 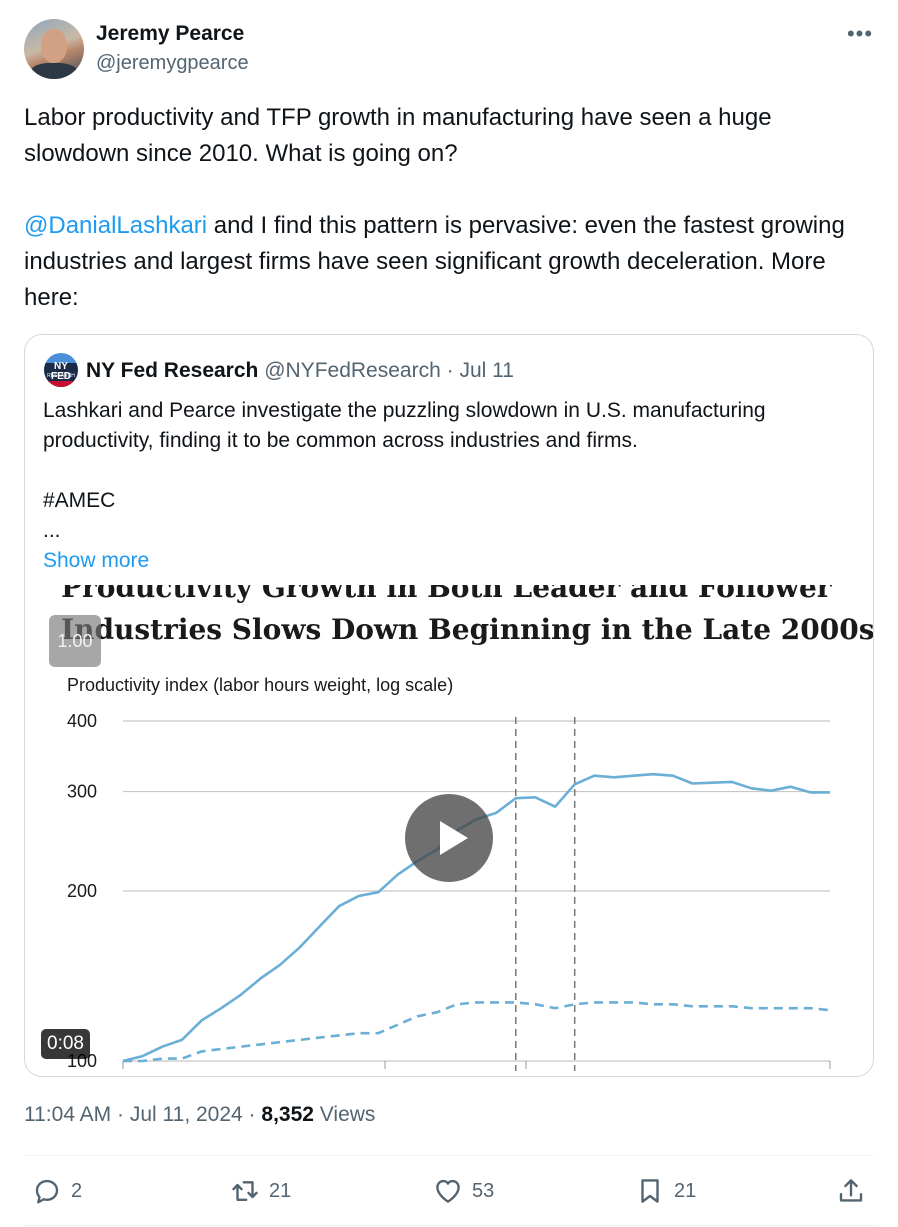 I want to click on share-icon, so click(x=851, y=1190).